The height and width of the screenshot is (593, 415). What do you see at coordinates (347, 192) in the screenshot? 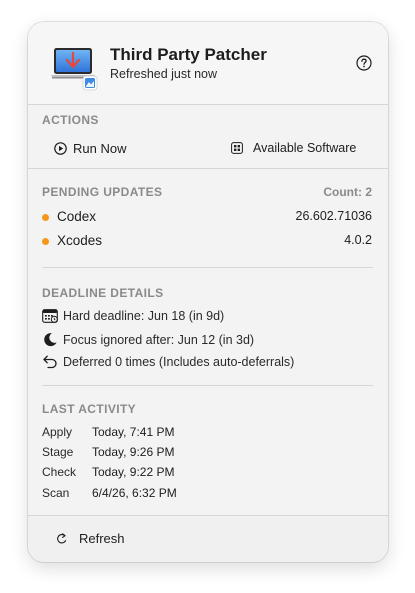
I see `pending-count: Count: 2` at bounding box center [347, 192].